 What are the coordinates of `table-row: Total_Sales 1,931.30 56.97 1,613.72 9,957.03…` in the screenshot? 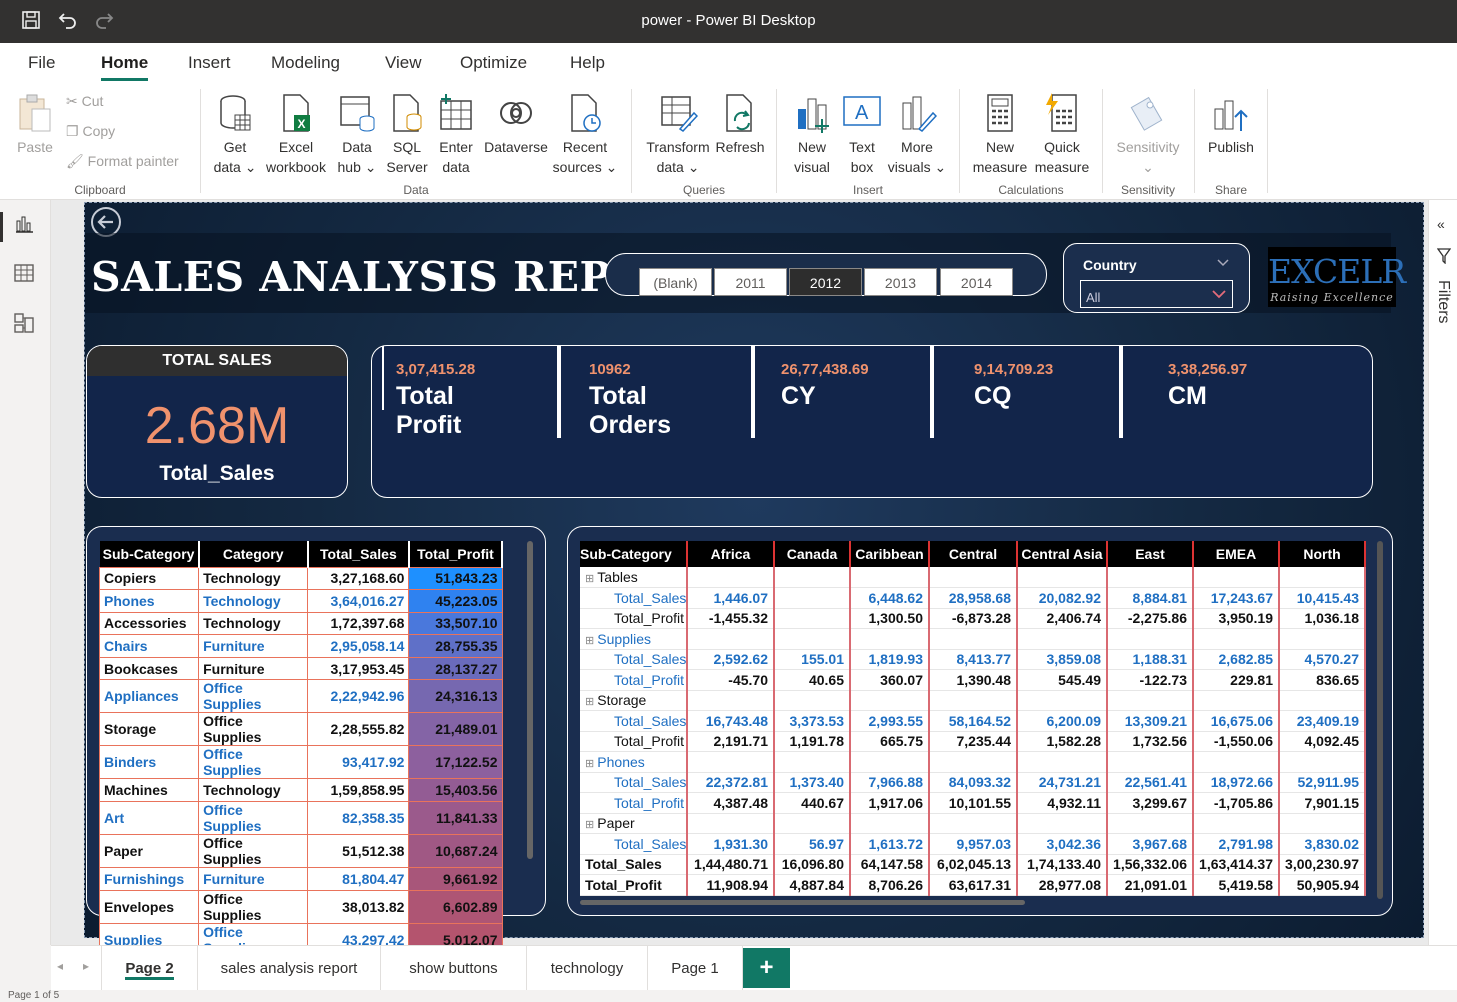 It's located at (973, 844).